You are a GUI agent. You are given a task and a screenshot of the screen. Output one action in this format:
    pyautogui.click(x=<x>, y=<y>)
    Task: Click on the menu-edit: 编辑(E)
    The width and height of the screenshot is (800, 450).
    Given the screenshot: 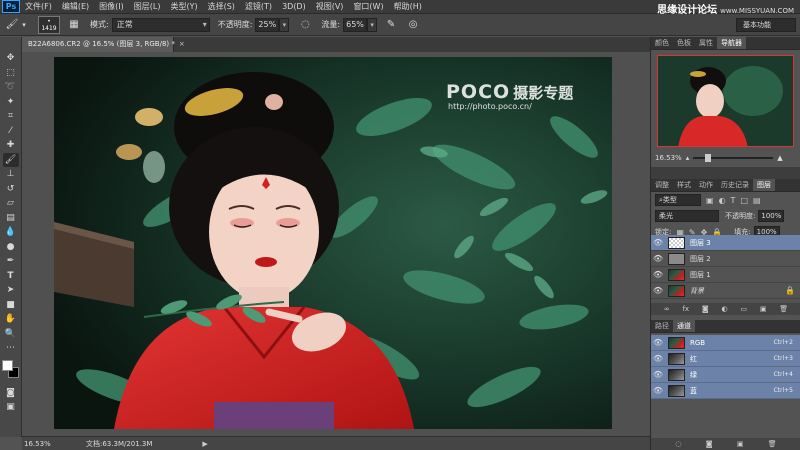 What is the action you would take?
    pyautogui.click(x=75, y=6)
    